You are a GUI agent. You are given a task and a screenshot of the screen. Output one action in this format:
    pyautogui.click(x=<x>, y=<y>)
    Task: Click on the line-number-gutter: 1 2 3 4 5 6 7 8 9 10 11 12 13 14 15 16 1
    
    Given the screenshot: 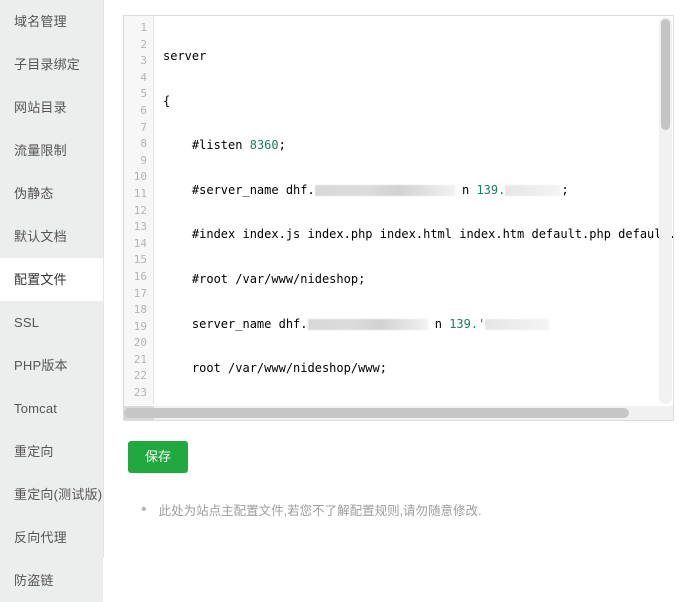 What is the action you would take?
    pyautogui.click(x=139, y=210)
    